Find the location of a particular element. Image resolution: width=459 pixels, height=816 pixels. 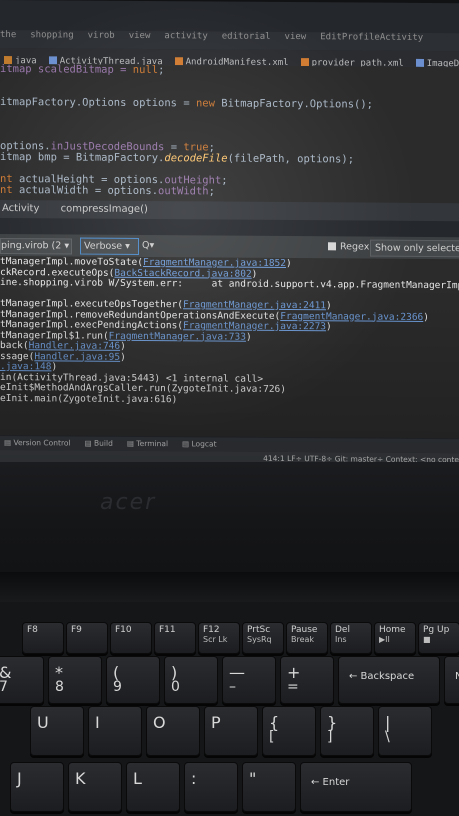

keyboard-row: &7*8(9)0—–+= ← Backspace Num Lock is located at coordinates (229, 680).